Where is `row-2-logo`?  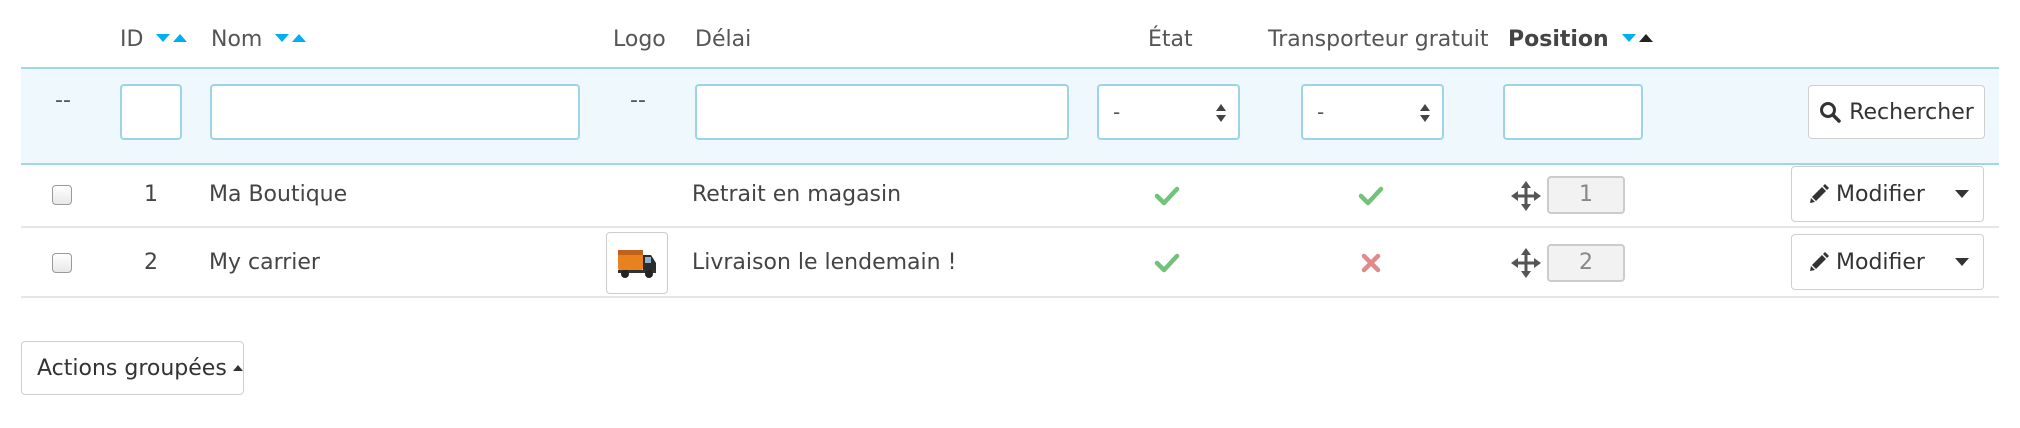 row-2-logo is located at coordinates (637, 263).